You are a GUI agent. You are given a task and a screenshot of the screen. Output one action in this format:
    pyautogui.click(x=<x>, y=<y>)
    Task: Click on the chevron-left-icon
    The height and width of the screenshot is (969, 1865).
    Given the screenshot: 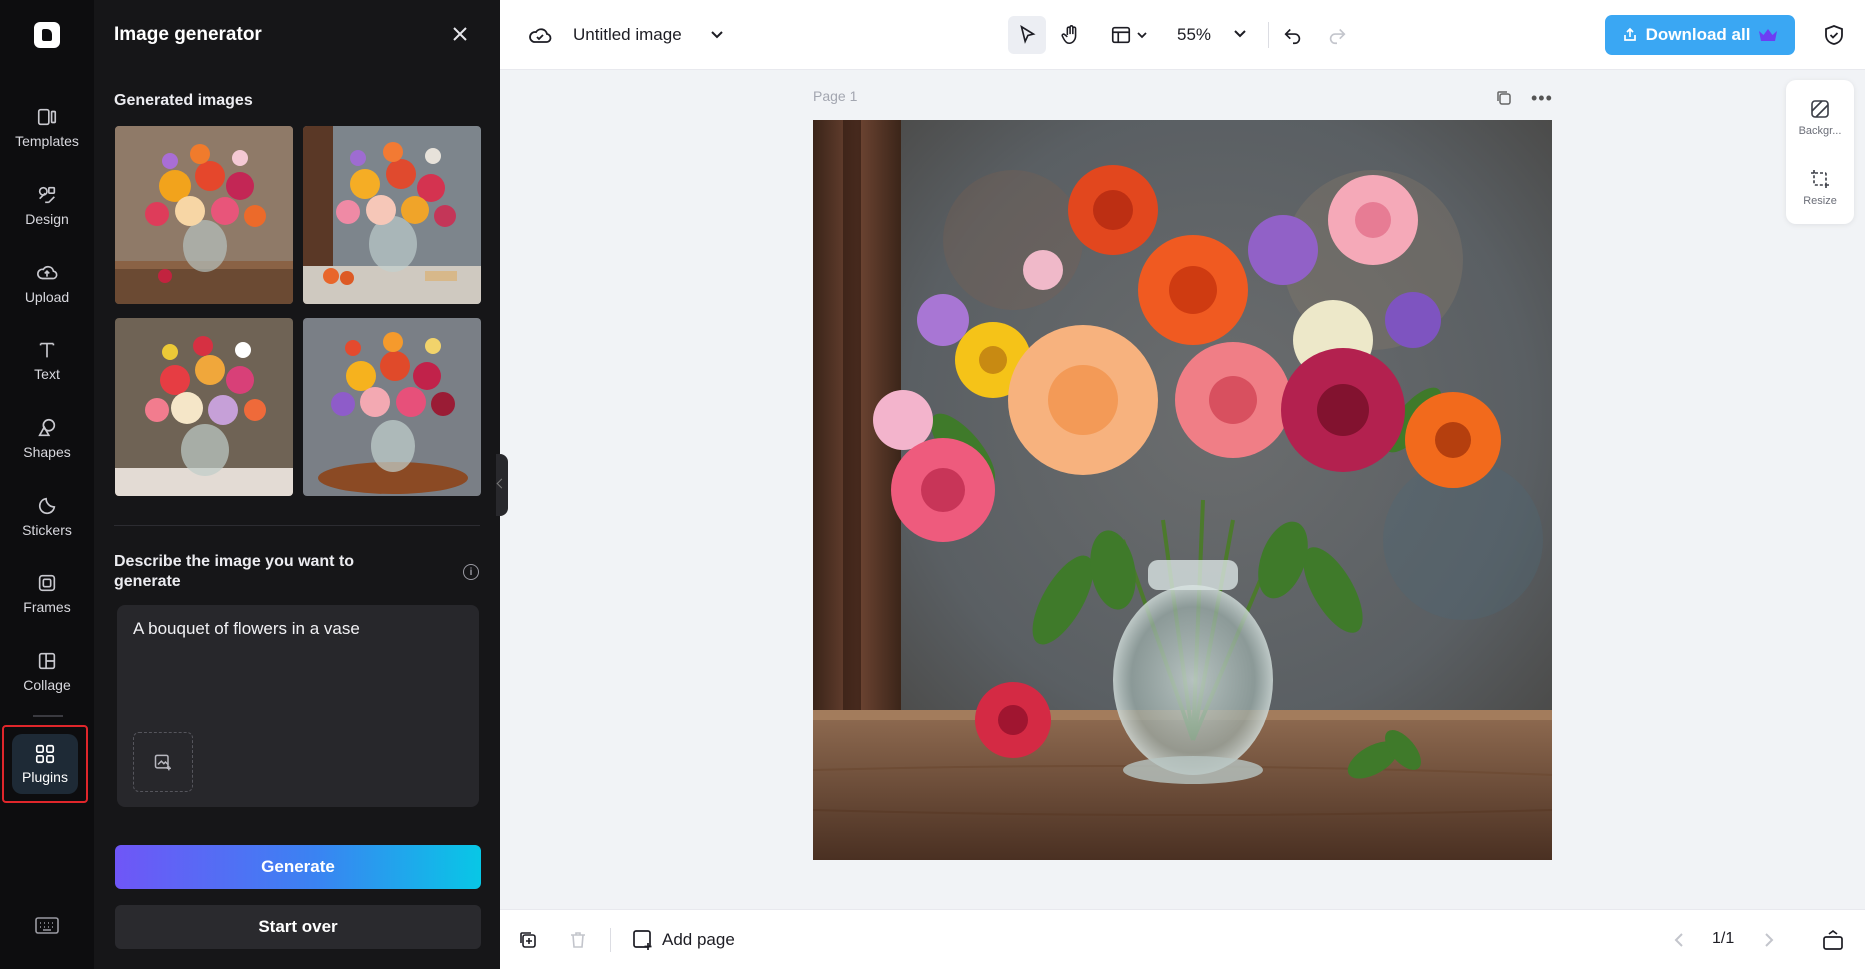 What is the action you would take?
    pyautogui.click(x=1679, y=940)
    